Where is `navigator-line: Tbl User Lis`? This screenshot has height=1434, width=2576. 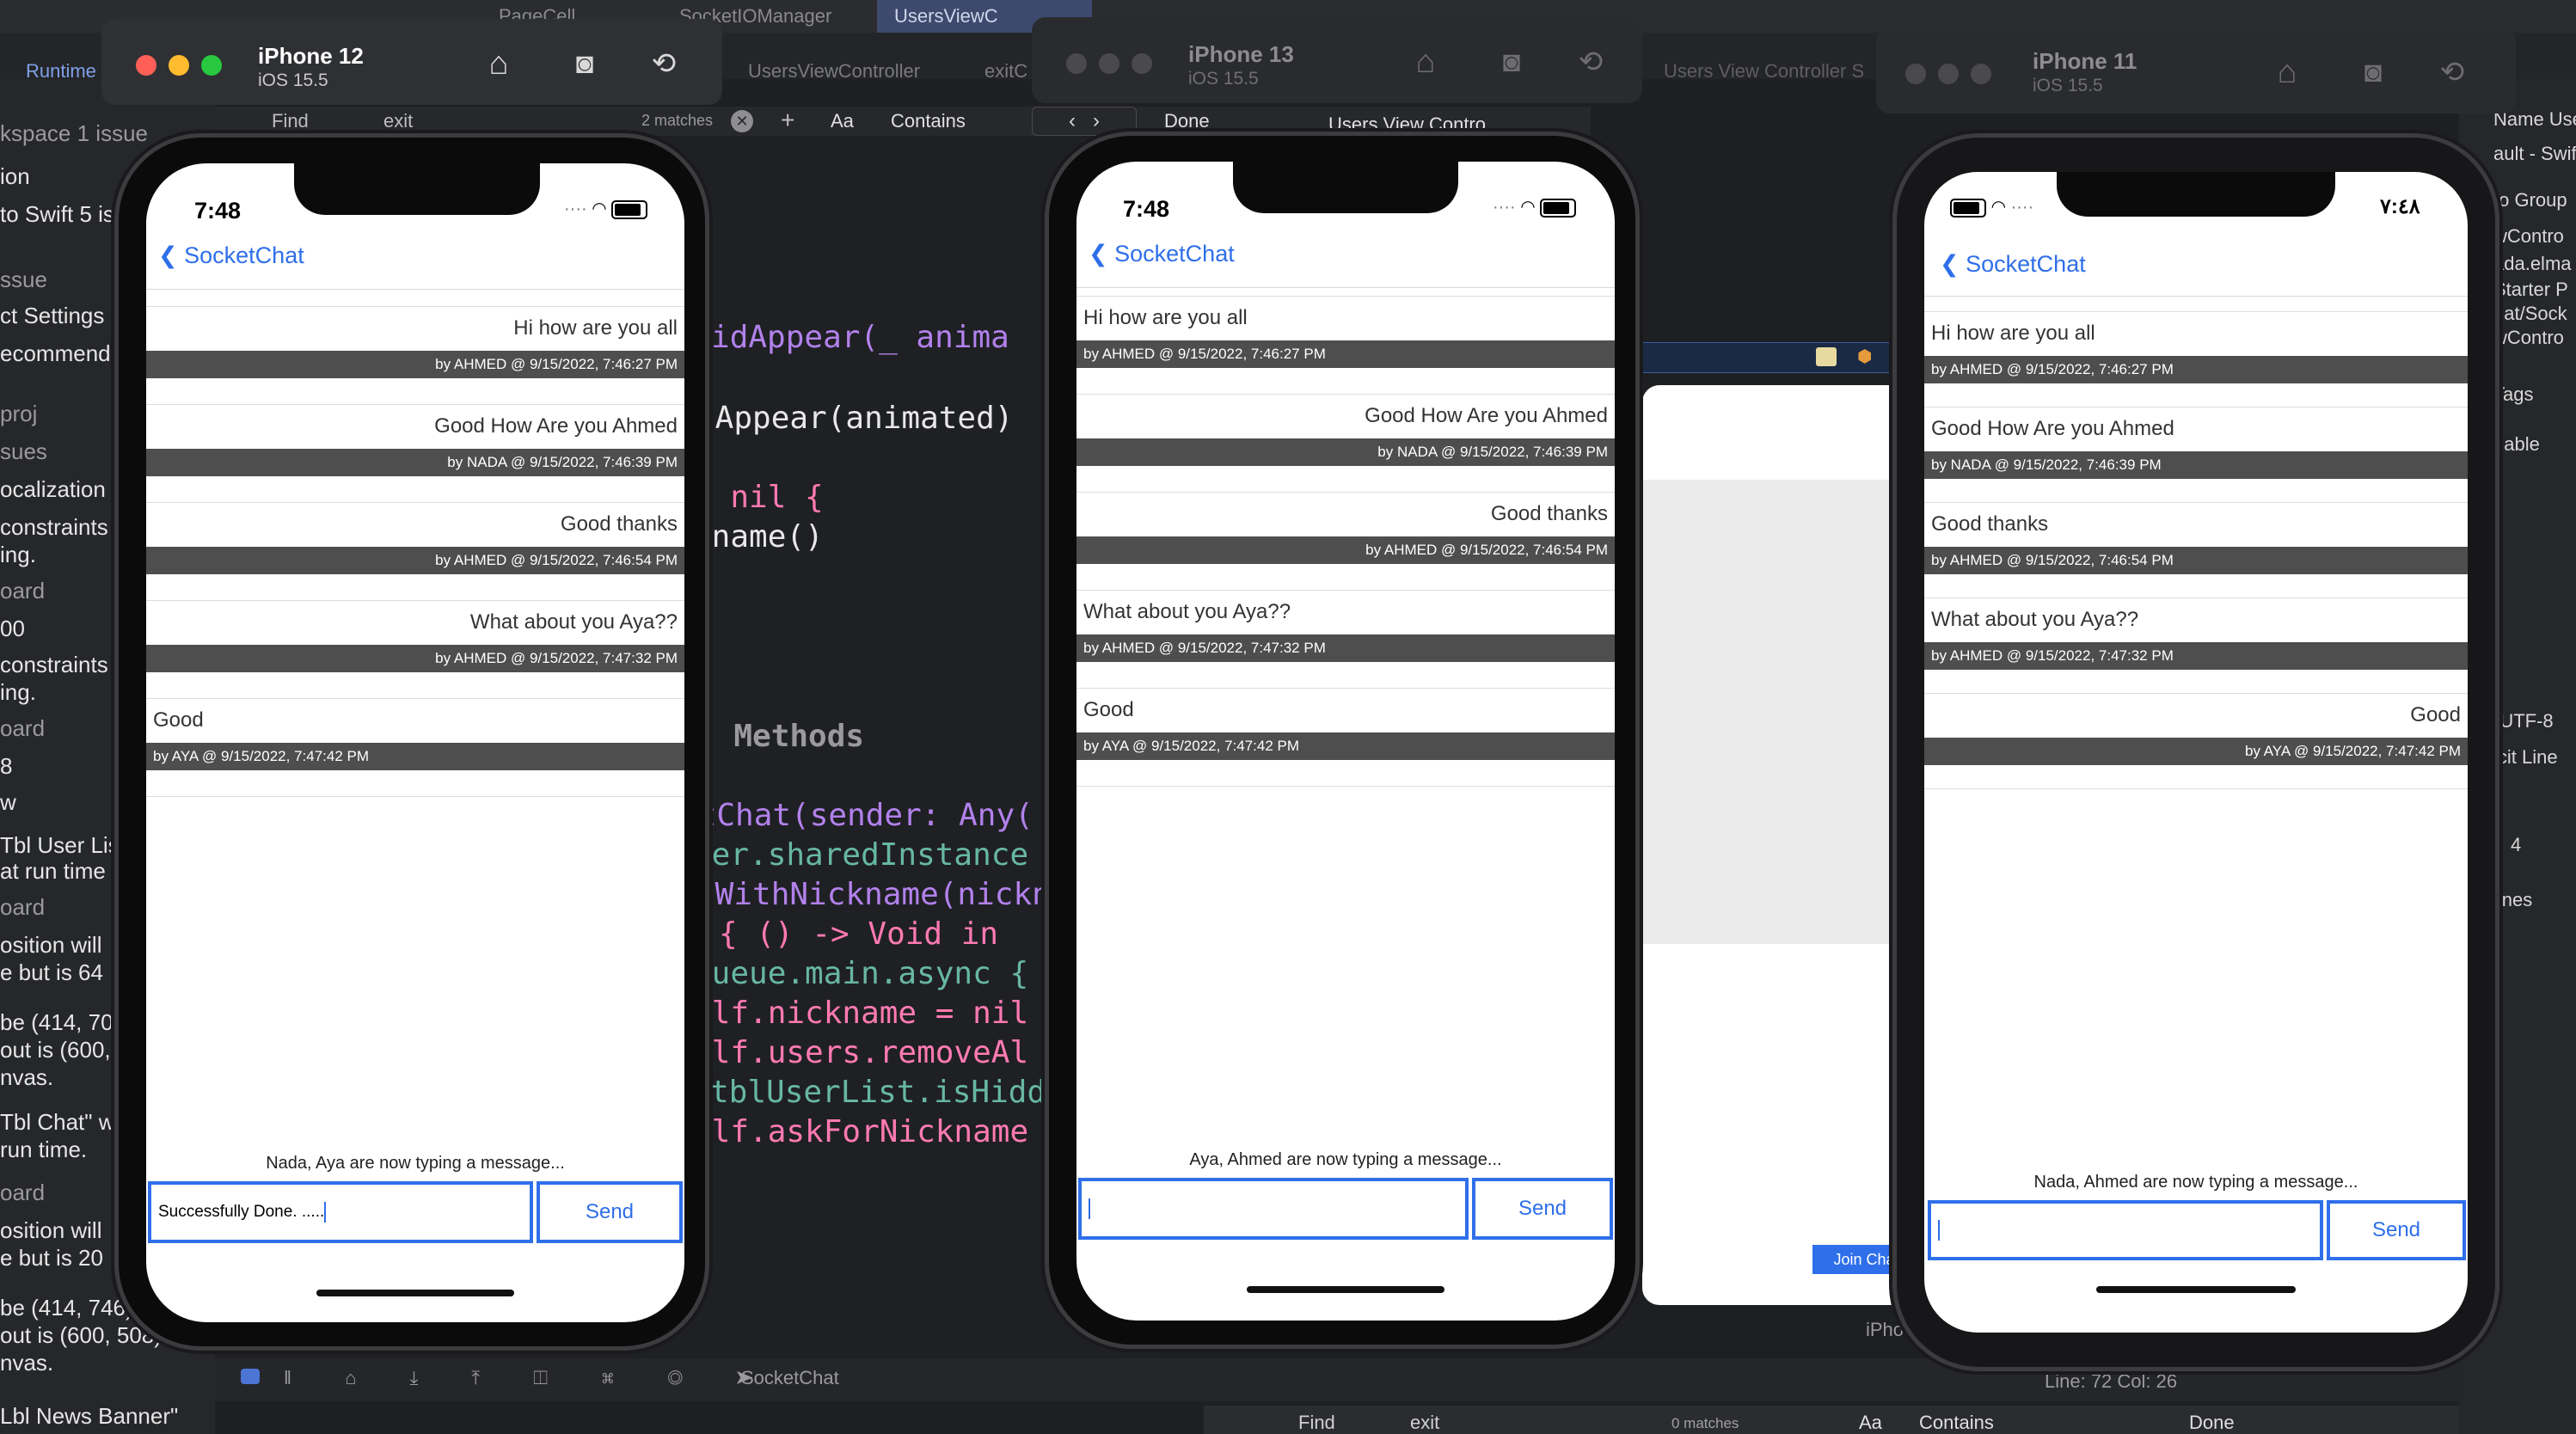 navigator-line: Tbl User Lis is located at coordinates (60, 845).